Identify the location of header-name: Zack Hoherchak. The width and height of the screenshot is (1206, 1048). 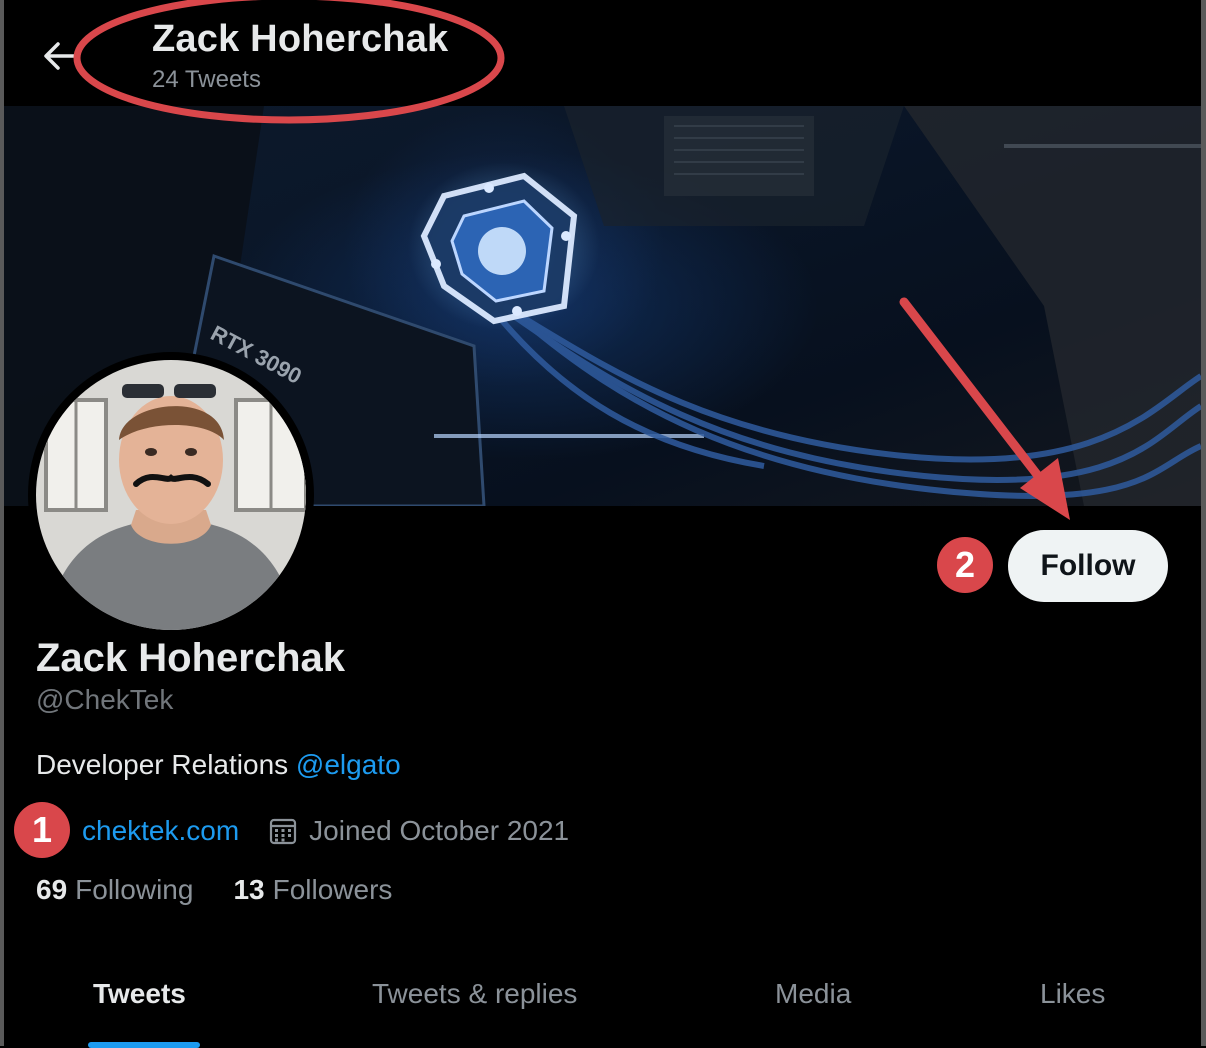
(300, 39).